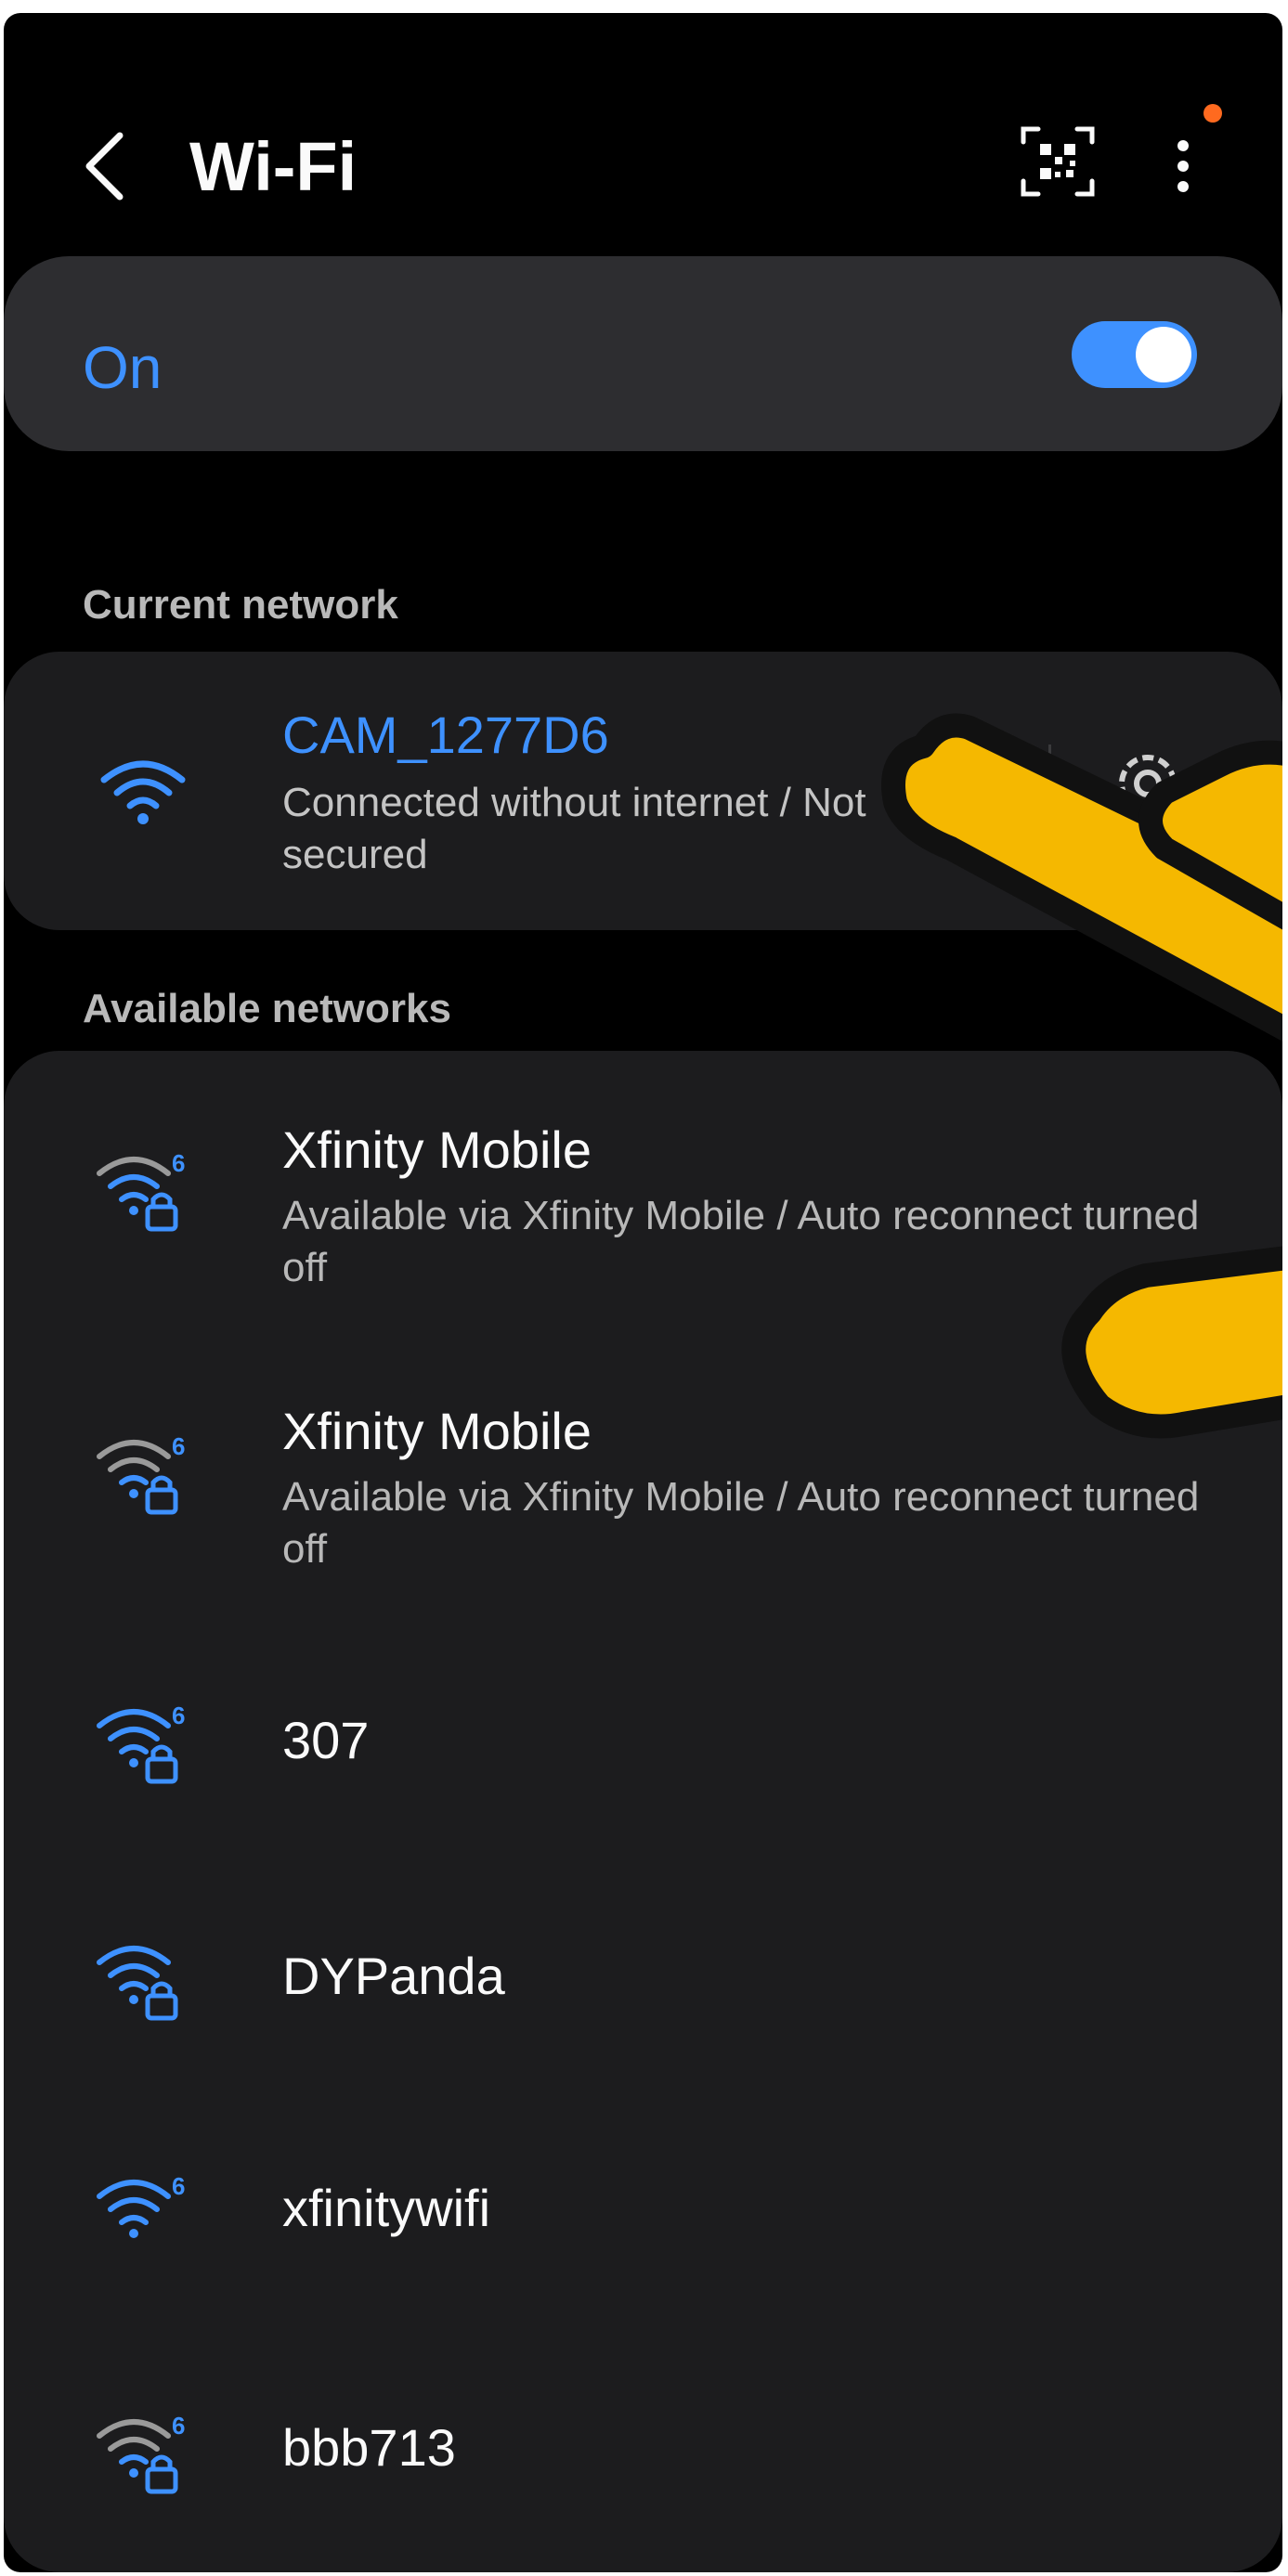 The width and height of the screenshot is (1288, 2576). I want to click on page-title: Wi-Fi, so click(273, 166).